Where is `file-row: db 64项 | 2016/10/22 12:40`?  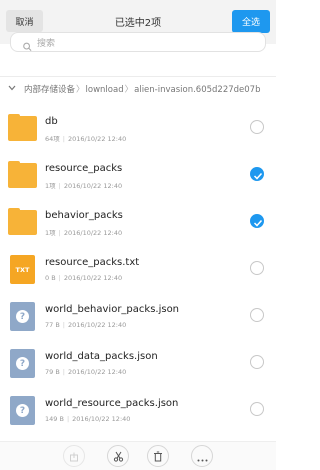
file-row: db 64项 | 2016/10/22 12:40 is located at coordinates (138, 129).